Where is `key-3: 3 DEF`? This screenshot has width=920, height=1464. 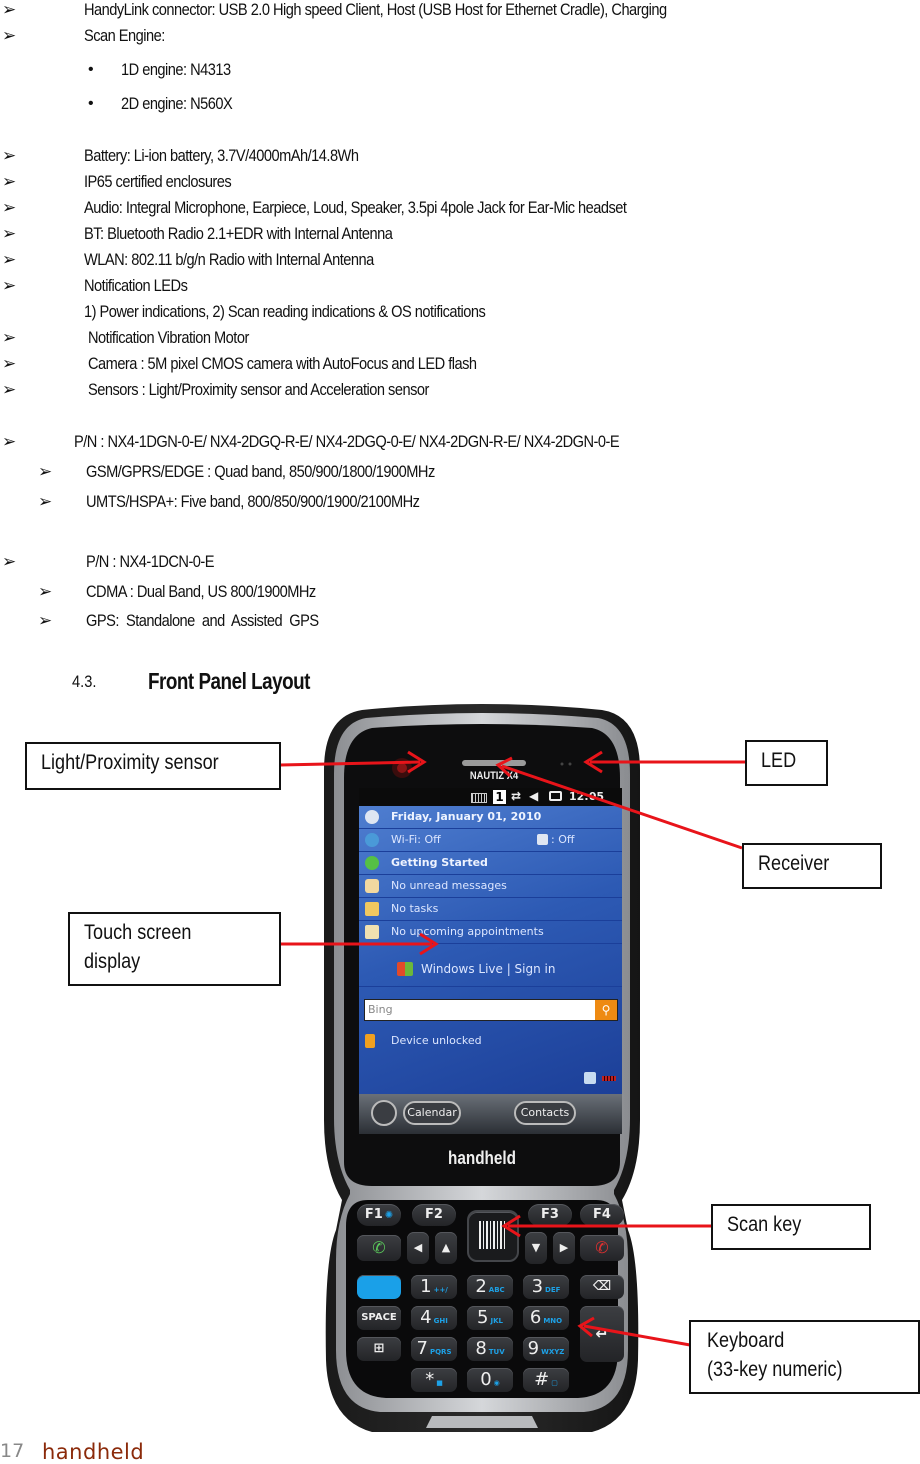
key-3: 3 DEF is located at coordinates (546, 1287).